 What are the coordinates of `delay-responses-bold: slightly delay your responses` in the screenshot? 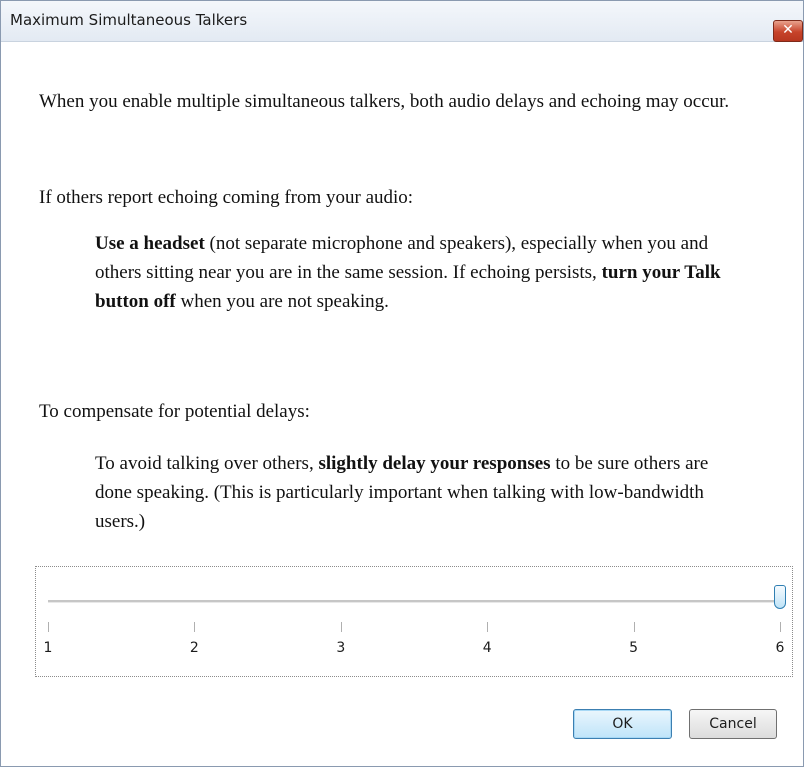 It's located at (434, 463).